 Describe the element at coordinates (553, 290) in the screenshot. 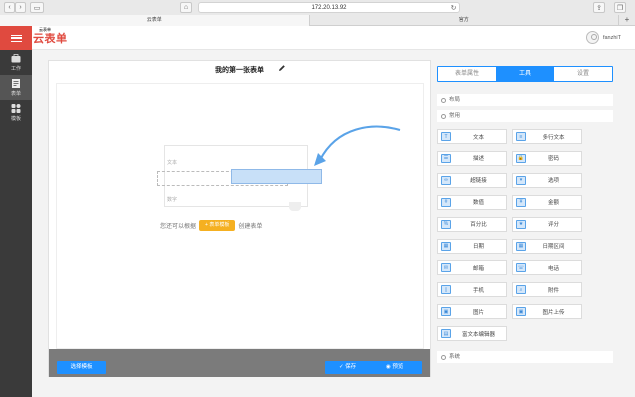

I see `field-tool-label: 附件` at that location.